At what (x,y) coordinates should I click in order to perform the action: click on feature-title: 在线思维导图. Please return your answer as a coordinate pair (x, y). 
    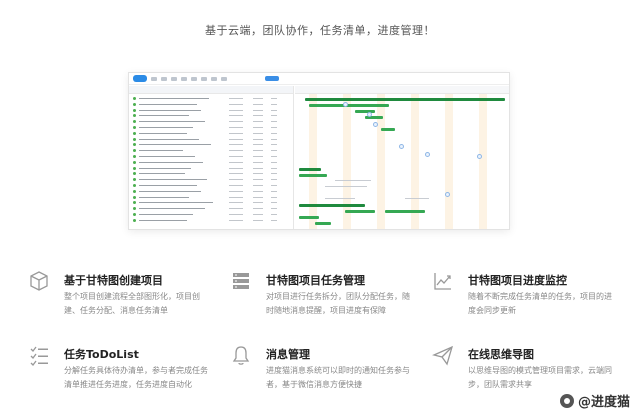
    Looking at the image, I should click on (501, 354).